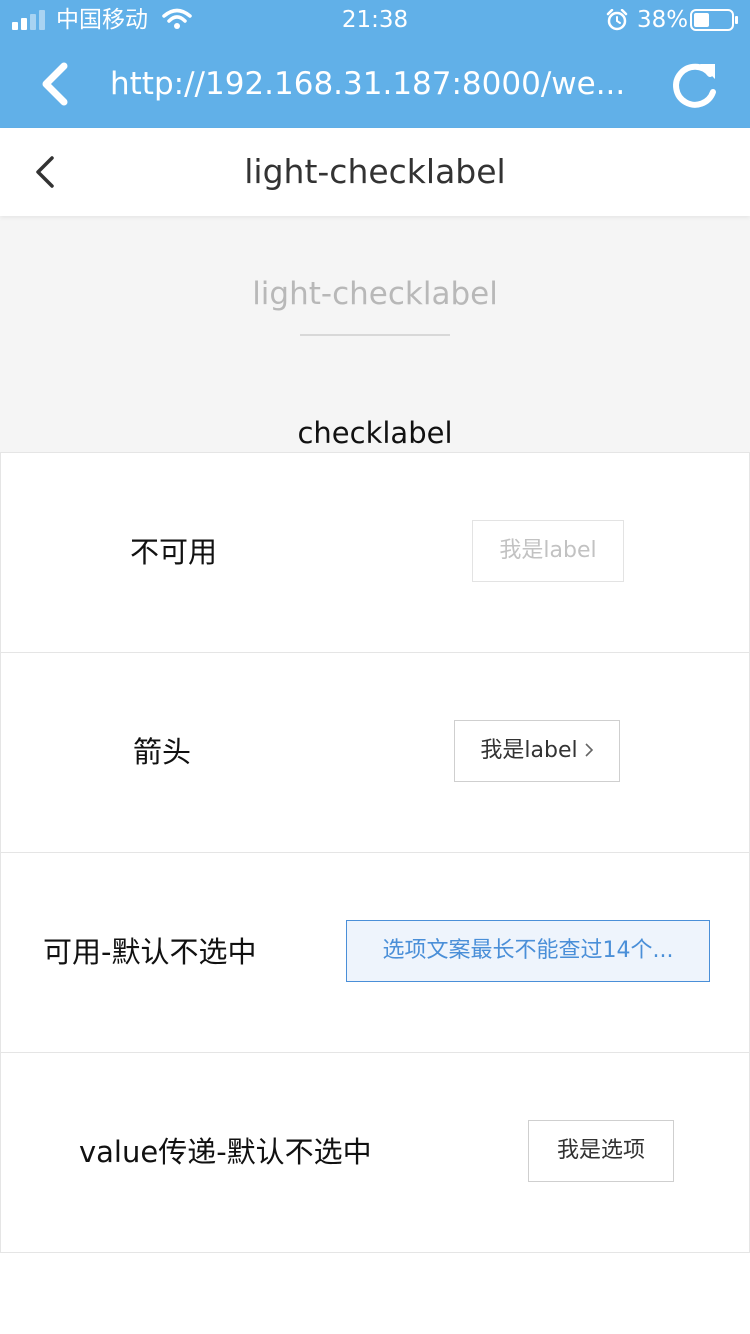  I want to click on checklabel-arrow: 我是label, so click(537, 751).